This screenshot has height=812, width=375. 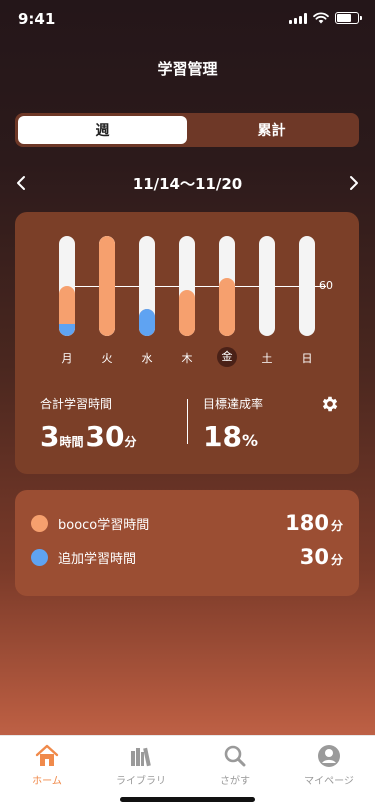 I want to click on legend-number: 30, so click(x=314, y=557).